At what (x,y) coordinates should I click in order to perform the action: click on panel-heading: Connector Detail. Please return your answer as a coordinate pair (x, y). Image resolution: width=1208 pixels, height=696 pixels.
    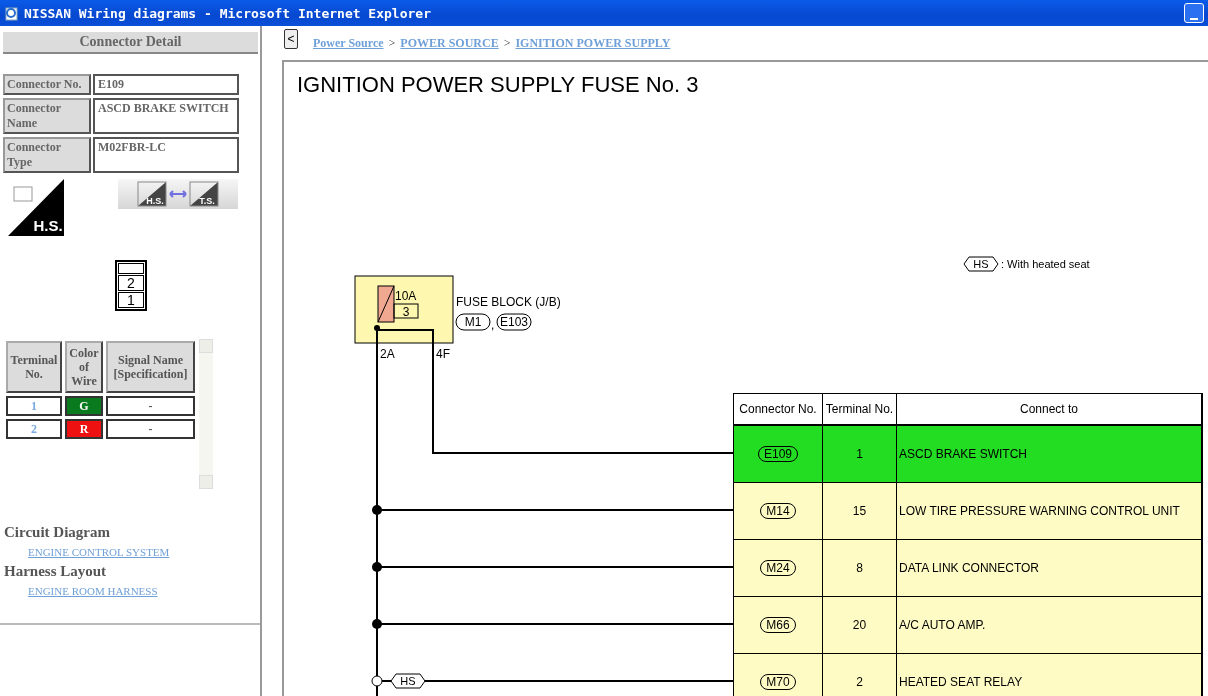
    Looking at the image, I should click on (130, 43).